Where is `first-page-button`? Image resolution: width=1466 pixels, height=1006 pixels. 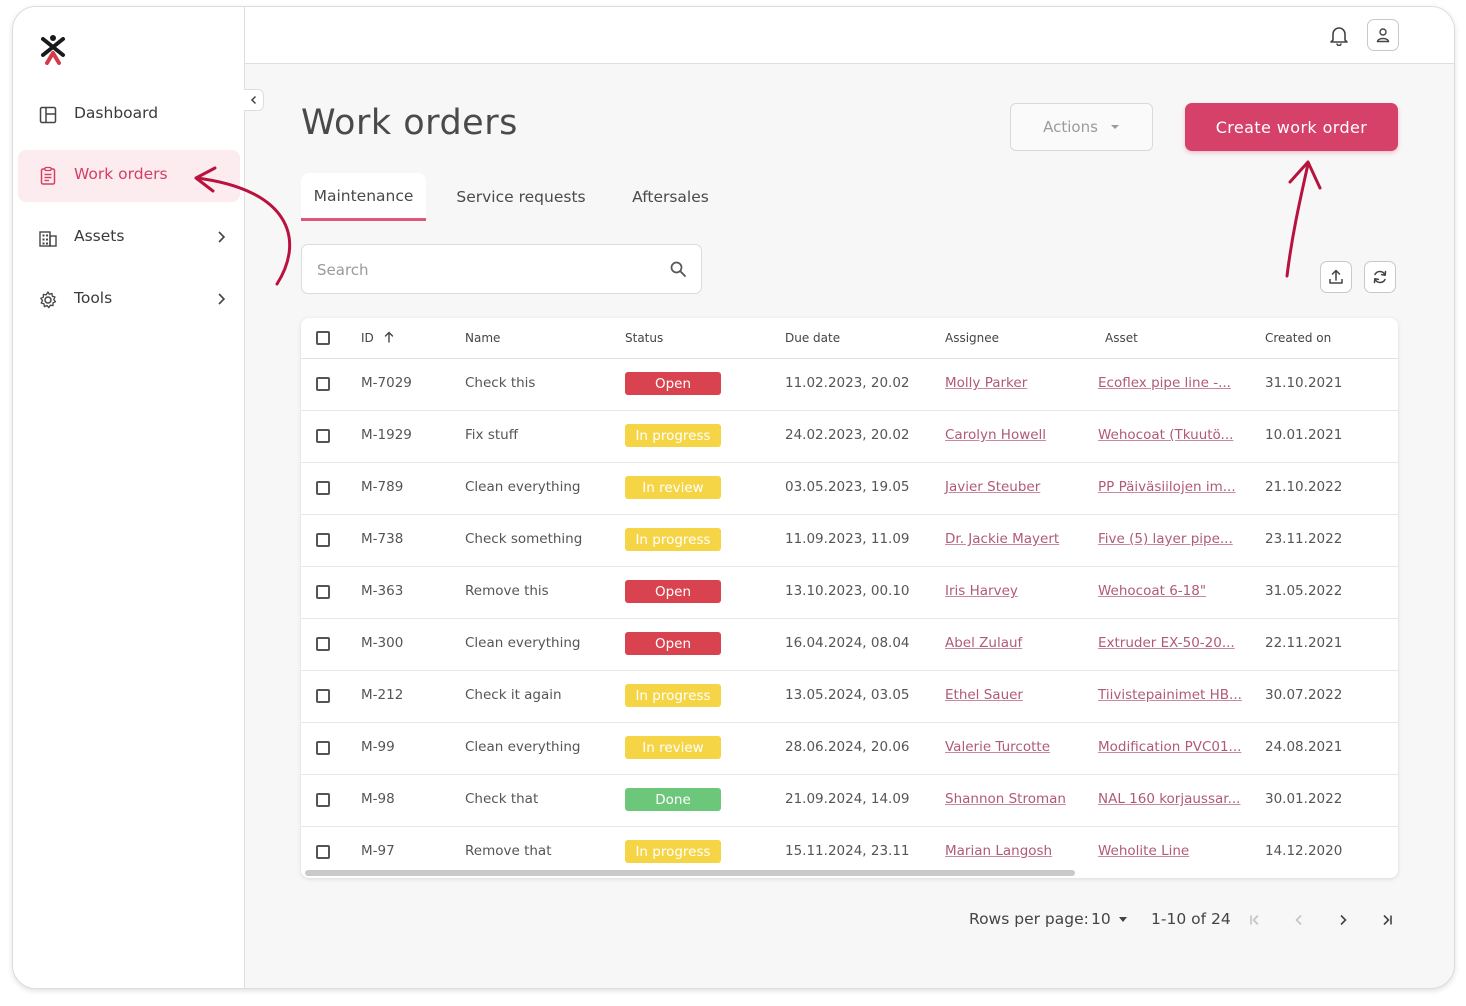
first-page-button is located at coordinates (1255, 920).